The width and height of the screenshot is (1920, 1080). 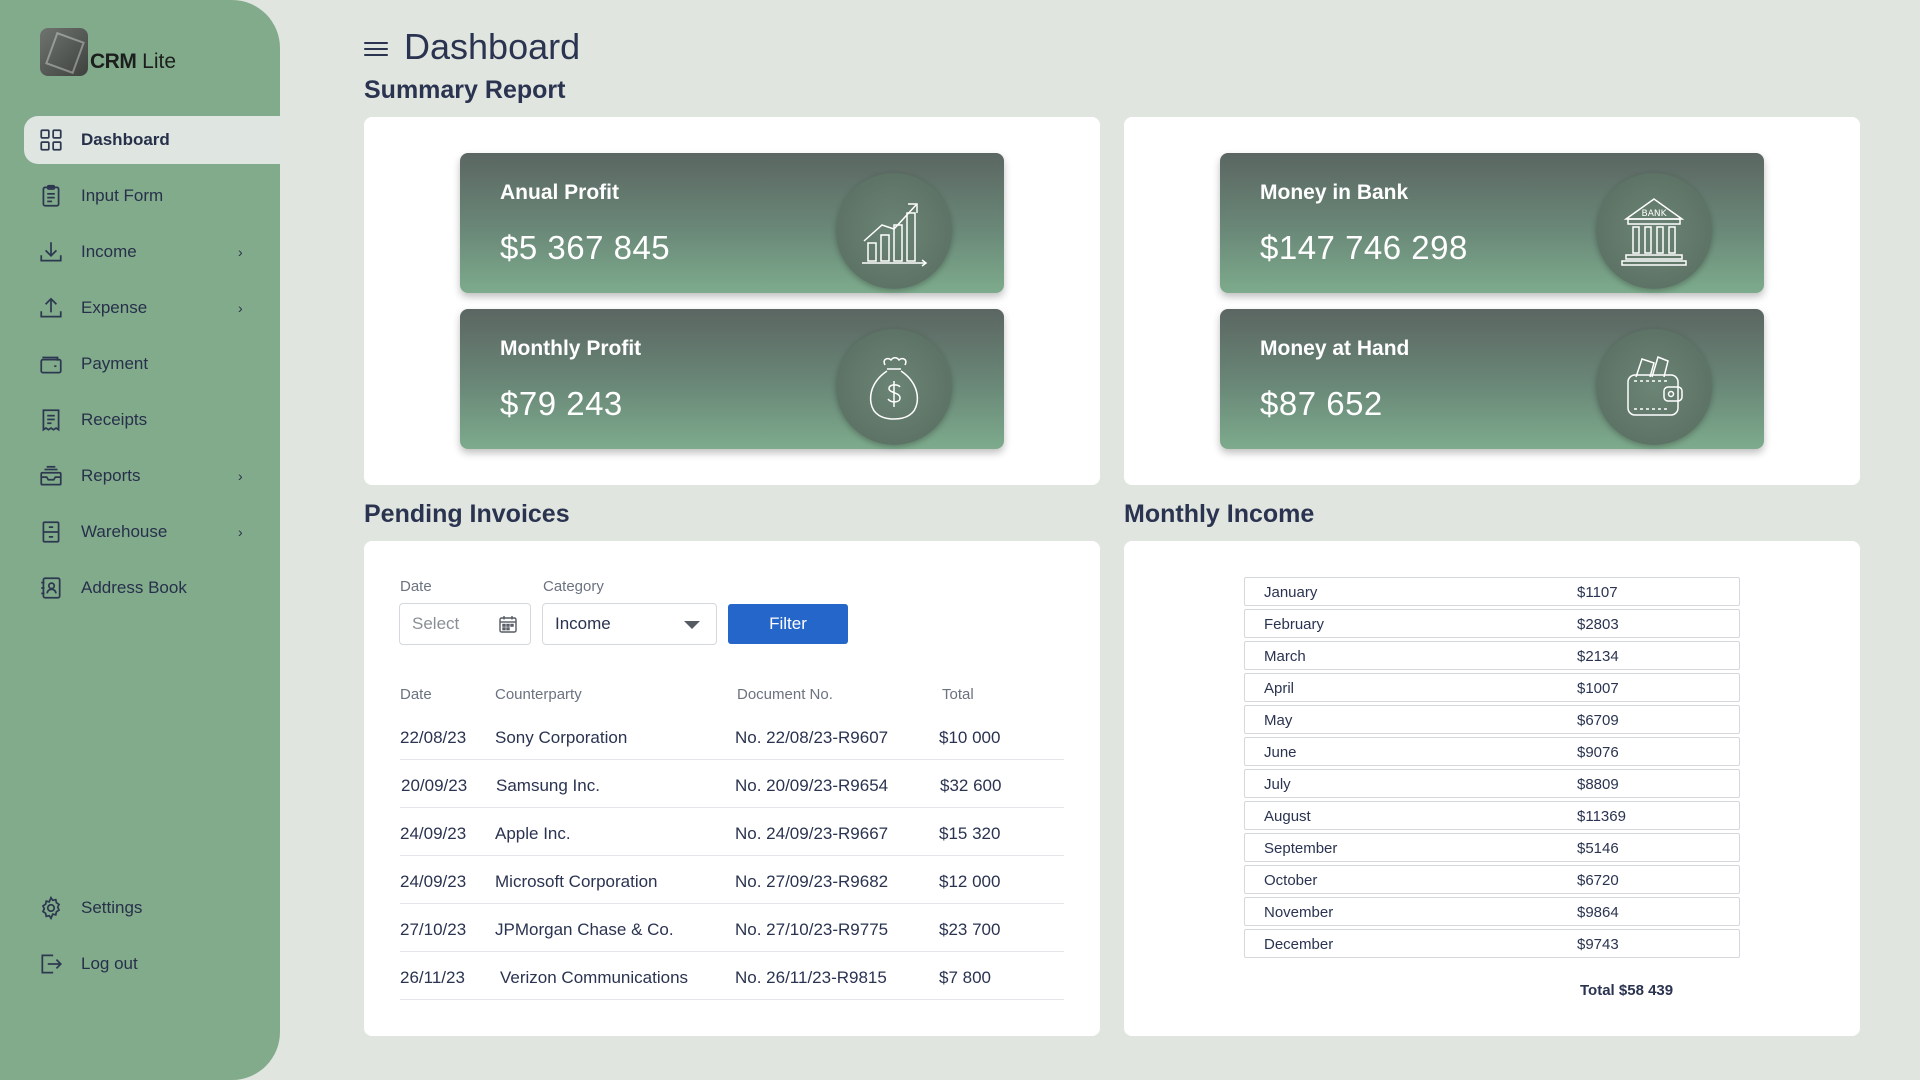 What do you see at coordinates (152, 964) in the screenshot?
I see `sidebar-item-logout: Log out` at bounding box center [152, 964].